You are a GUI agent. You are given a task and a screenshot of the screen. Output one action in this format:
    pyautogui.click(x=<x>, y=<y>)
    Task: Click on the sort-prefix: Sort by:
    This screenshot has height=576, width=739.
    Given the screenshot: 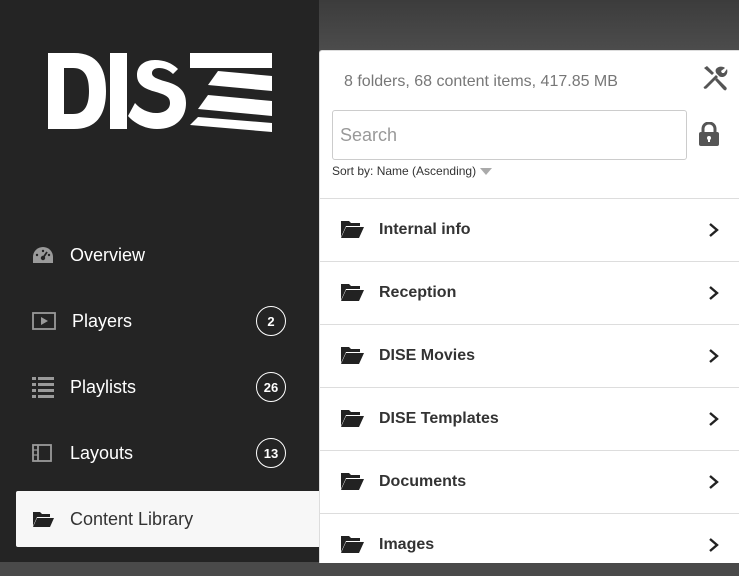 What is the action you would take?
    pyautogui.click(x=353, y=171)
    